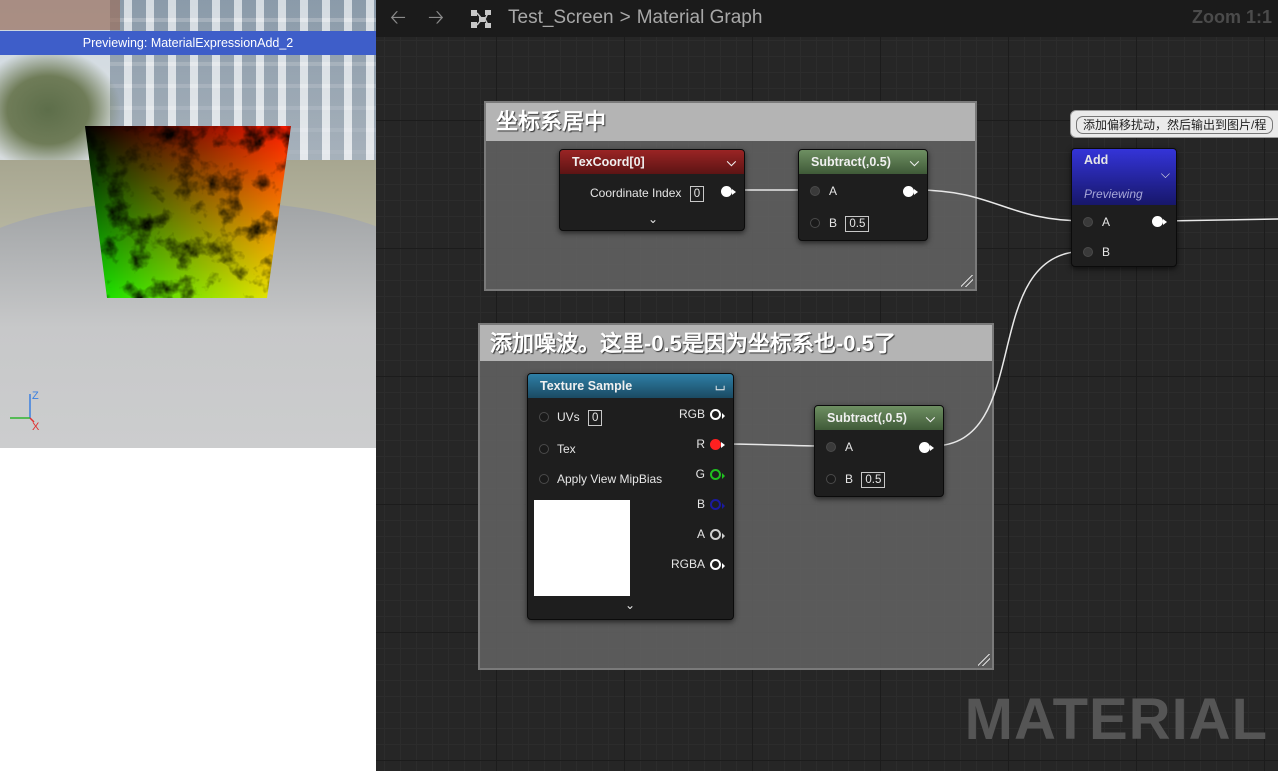  I want to click on zoom-level: Zoom 1:1, so click(1231, 17).